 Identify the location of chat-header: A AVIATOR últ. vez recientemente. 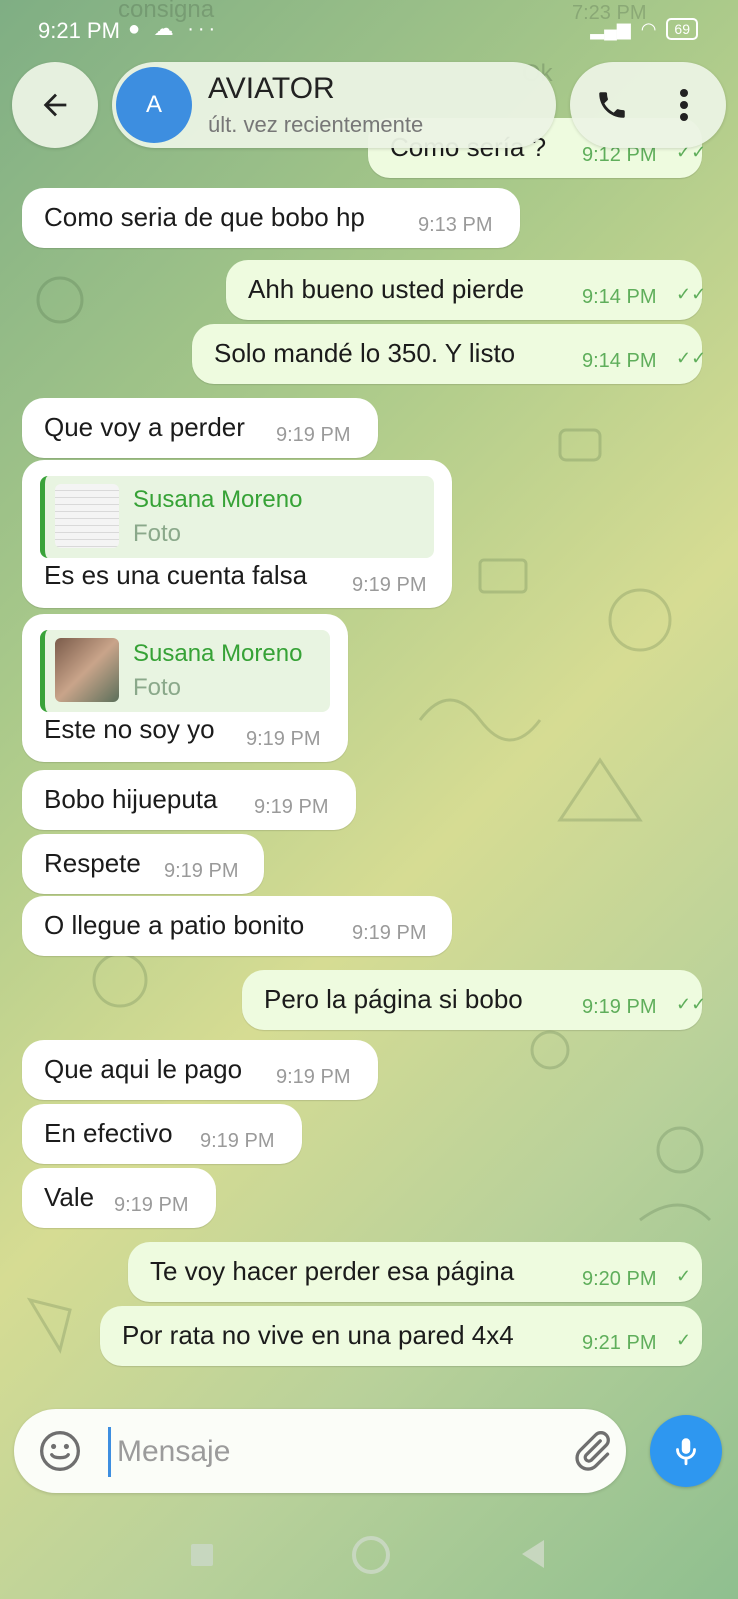
(369, 105).